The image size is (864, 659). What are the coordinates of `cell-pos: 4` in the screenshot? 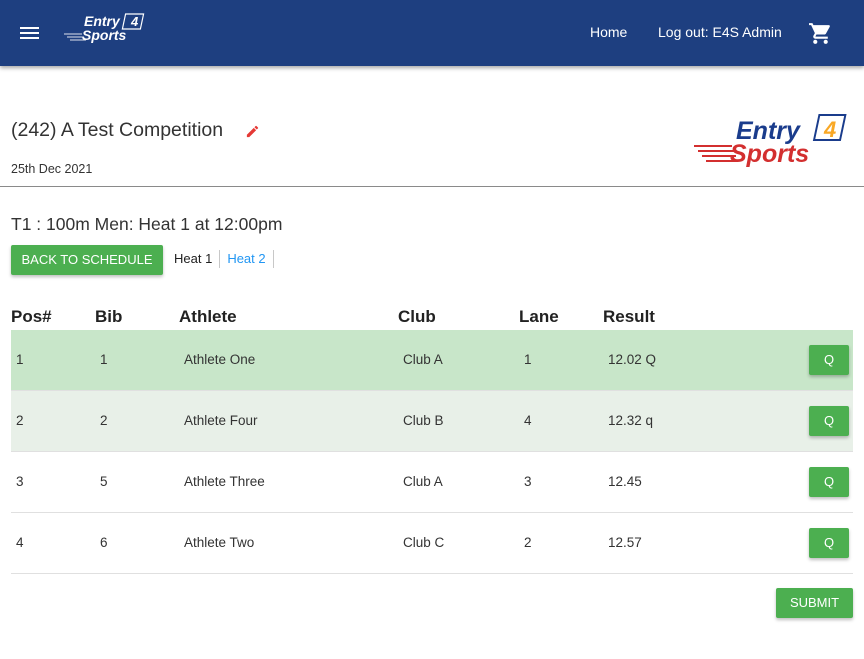 It's located at (20, 542).